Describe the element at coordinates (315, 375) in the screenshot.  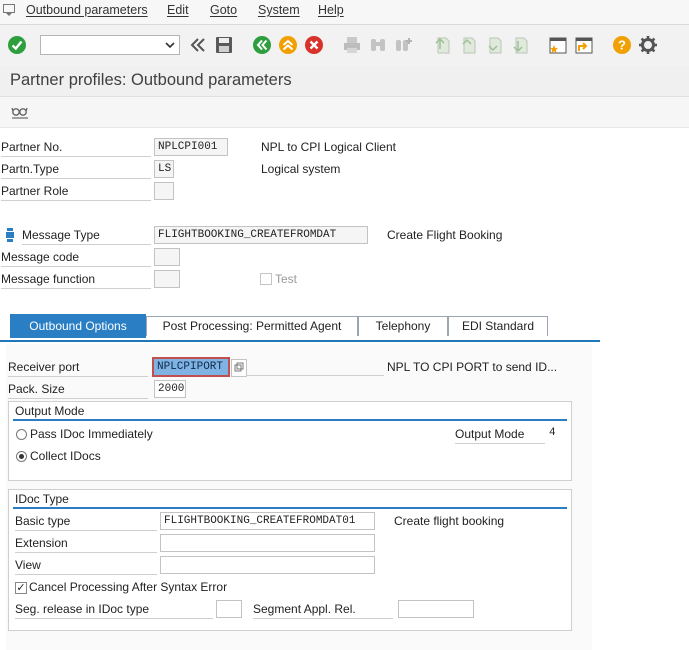
I see `receiver-port-desc-underline` at that location.